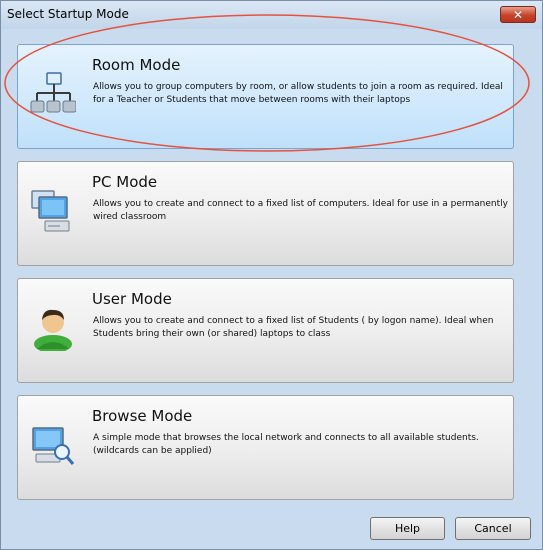  Describe the element at coordinates (132, 299) in the screenshot. I see `mode-title: User Mode` at that location.